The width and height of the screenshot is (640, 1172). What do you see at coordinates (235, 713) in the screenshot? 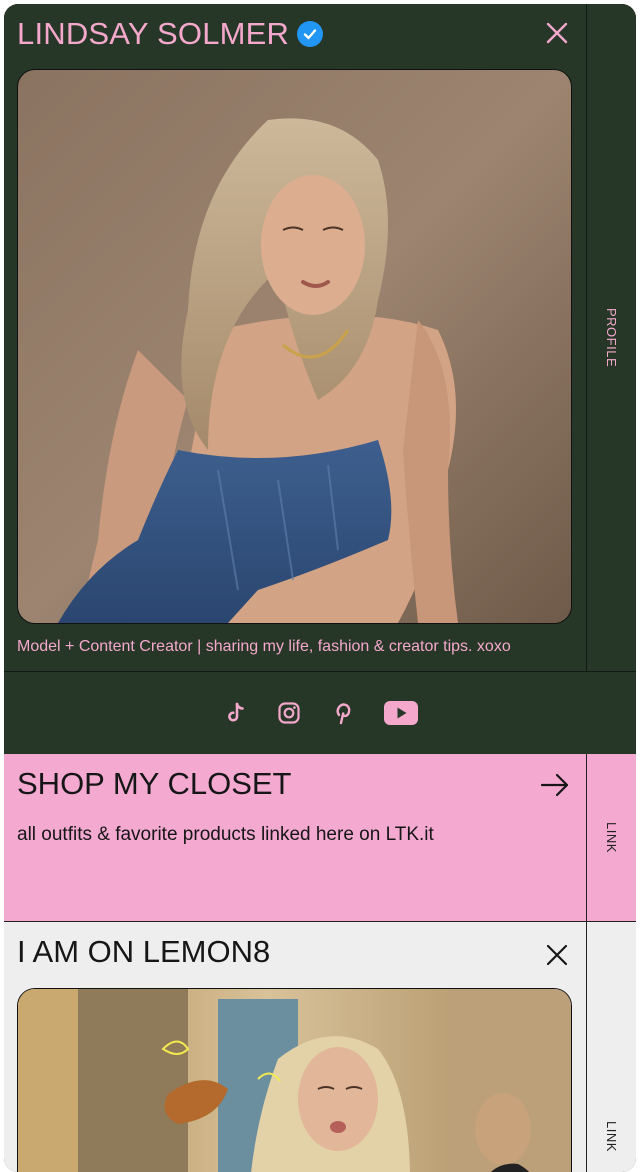
I see `tiktok-icon` at bounding box center [235, 713].